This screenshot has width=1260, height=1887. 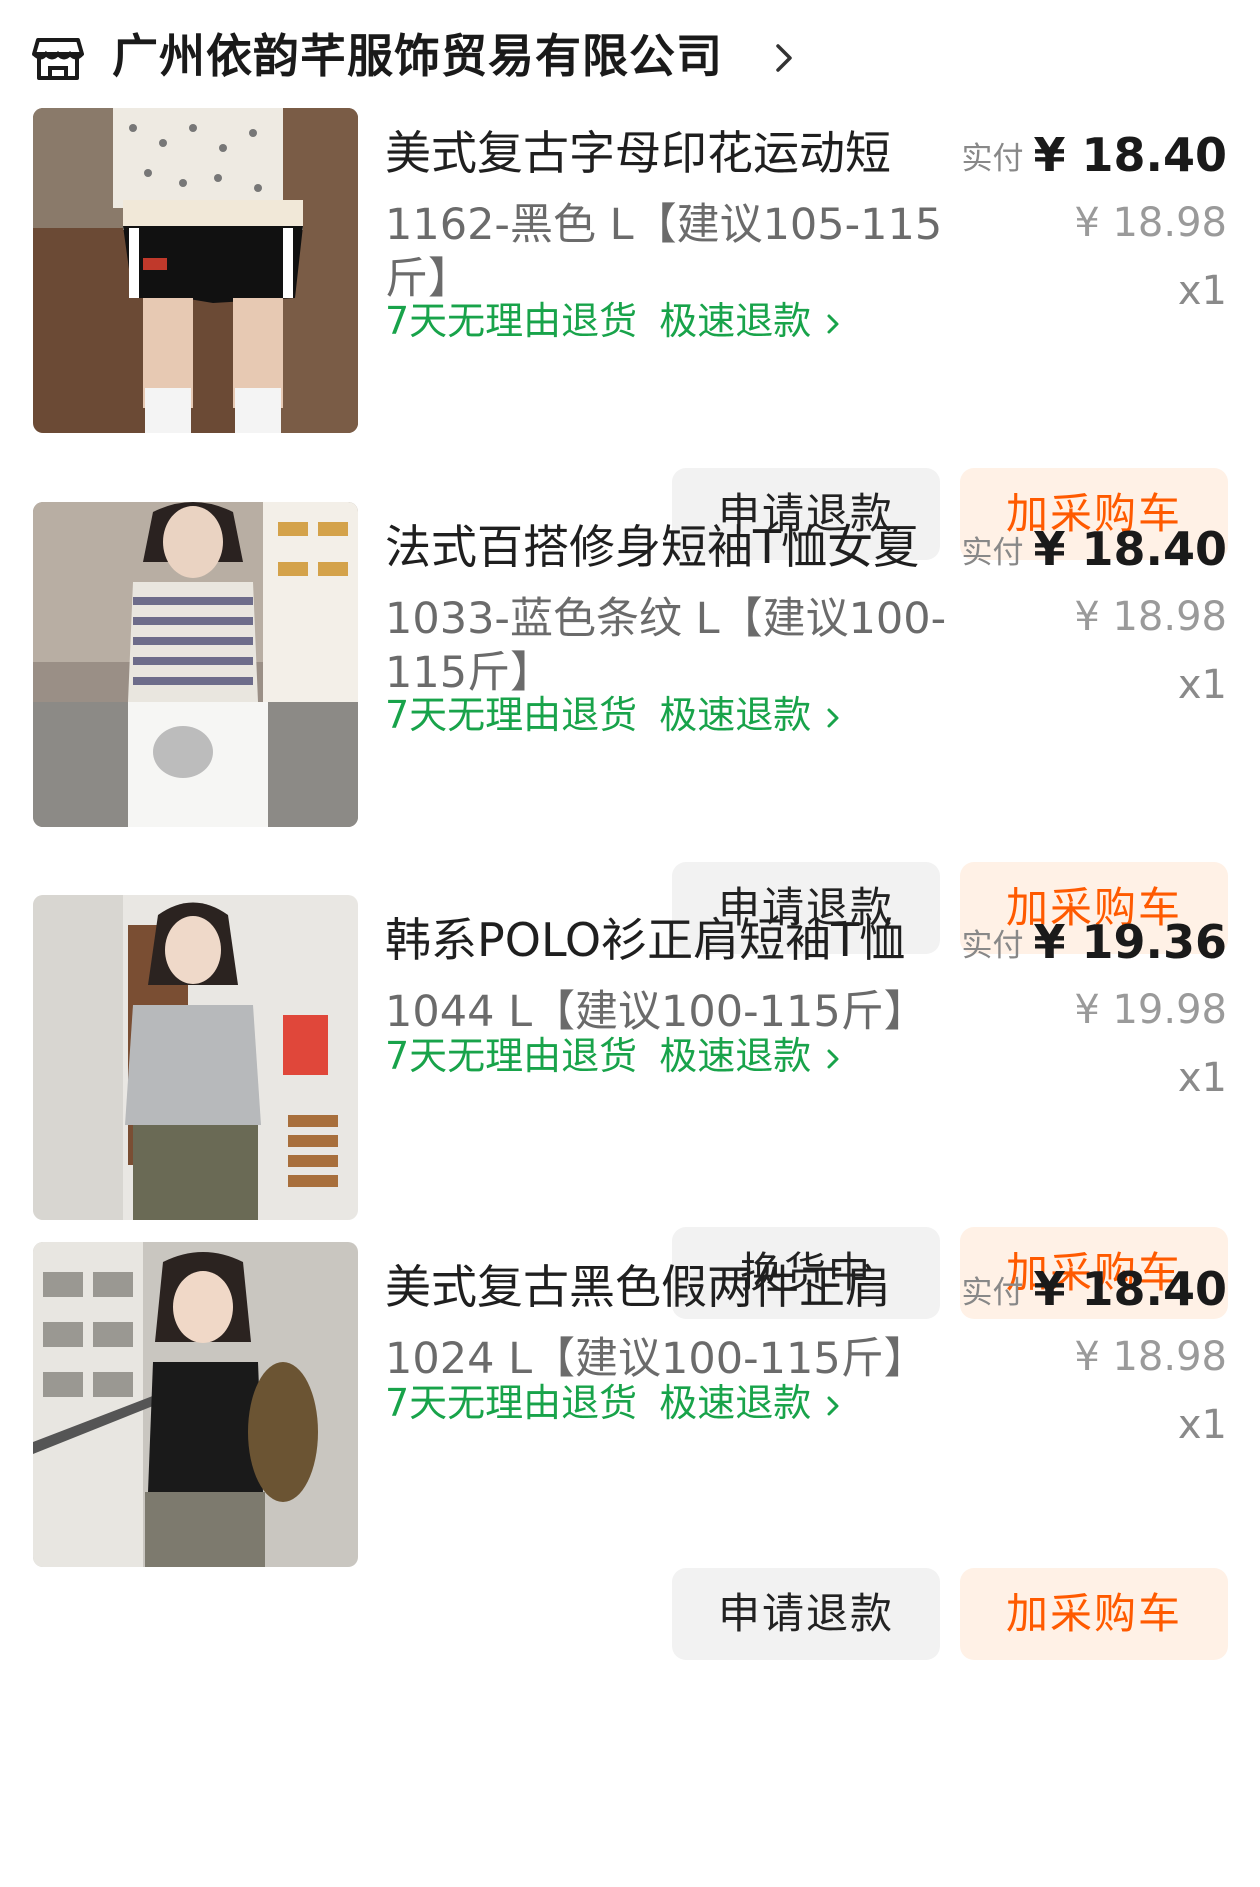 What do you see at coordinates (417, 56) in the screenshot?
I see `store-name: 广州依韵芊服饰贸易有限公司` at bounding box center [417, 56].